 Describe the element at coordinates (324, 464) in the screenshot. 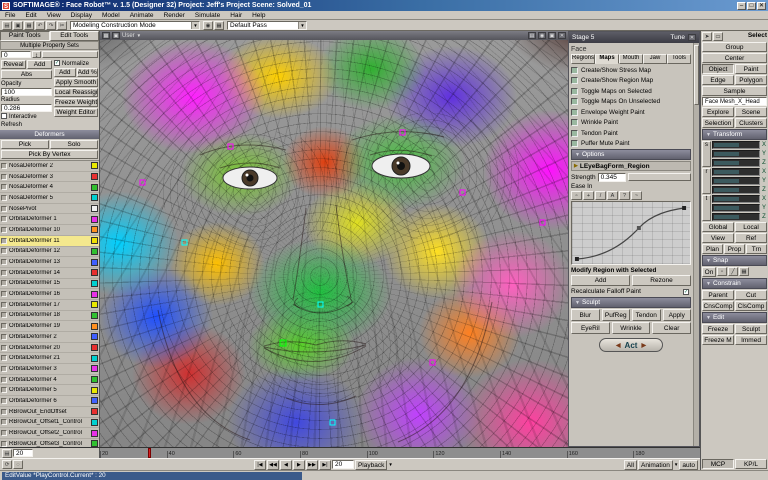

I see `go-to-end-button: ▶|` at that location.